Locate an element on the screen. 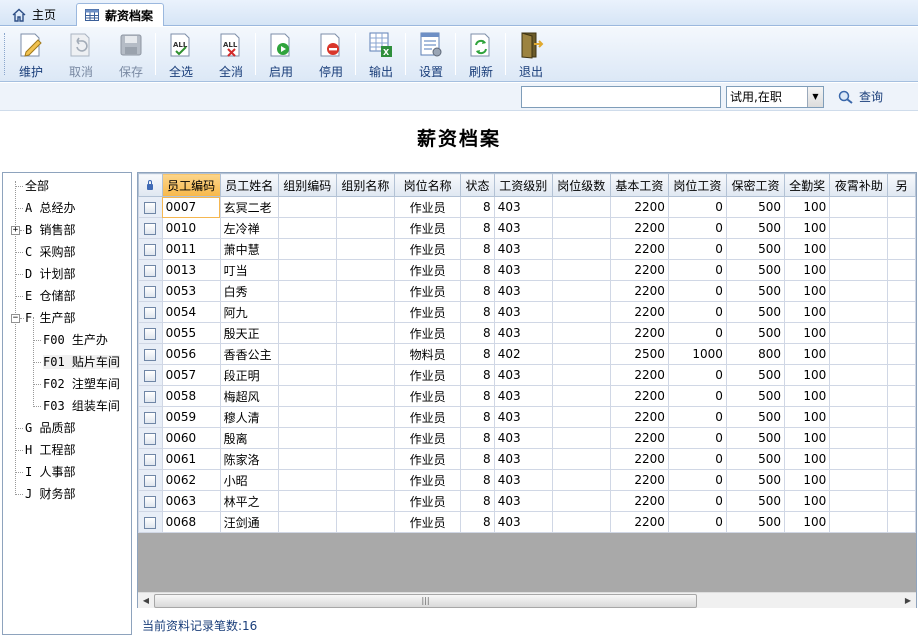  tree-item-planning: D 计划部 is located at coordinates (50, 274).